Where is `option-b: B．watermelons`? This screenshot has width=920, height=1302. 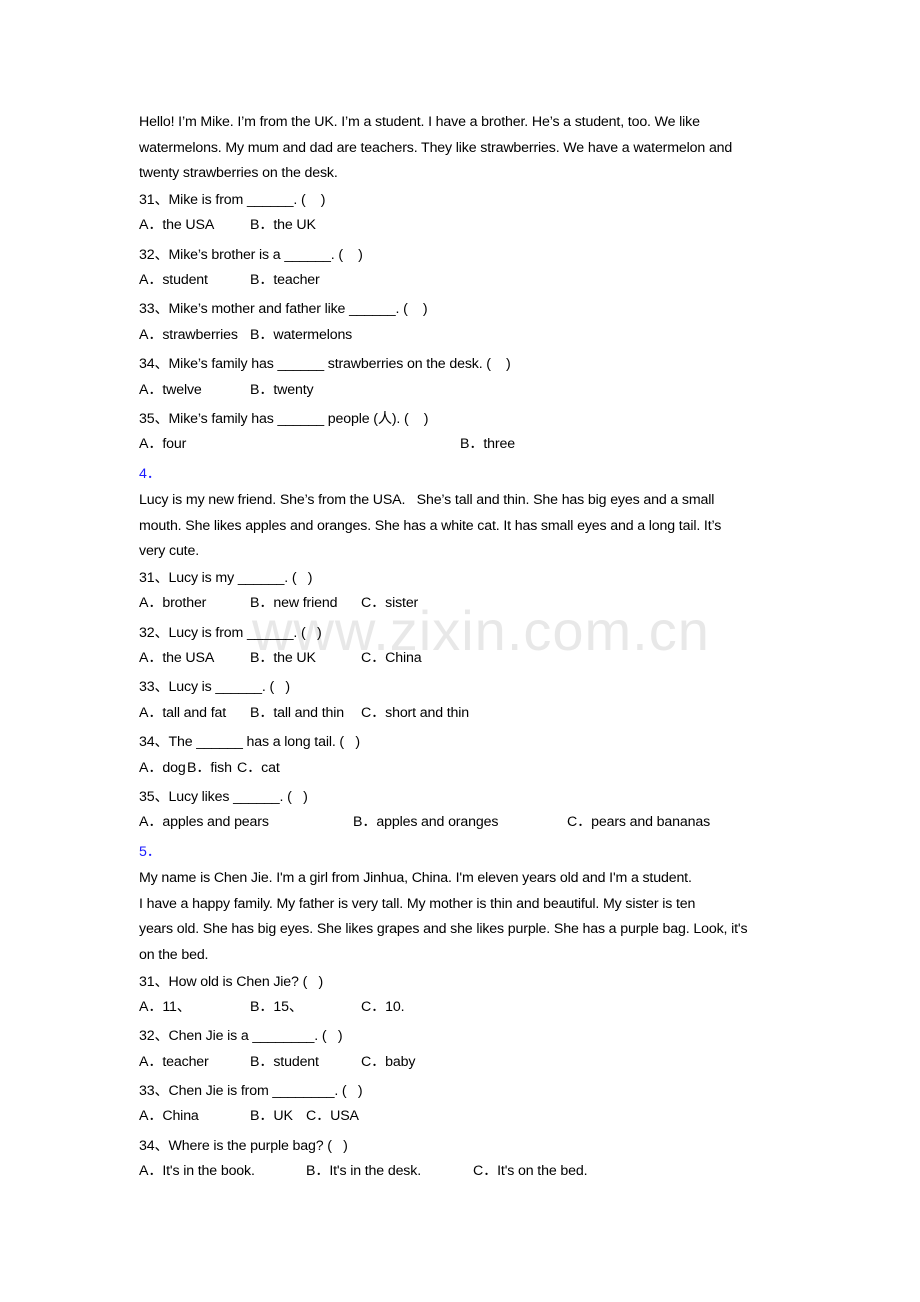 option-b: B．watermelons is located at coordinates (301, 334).